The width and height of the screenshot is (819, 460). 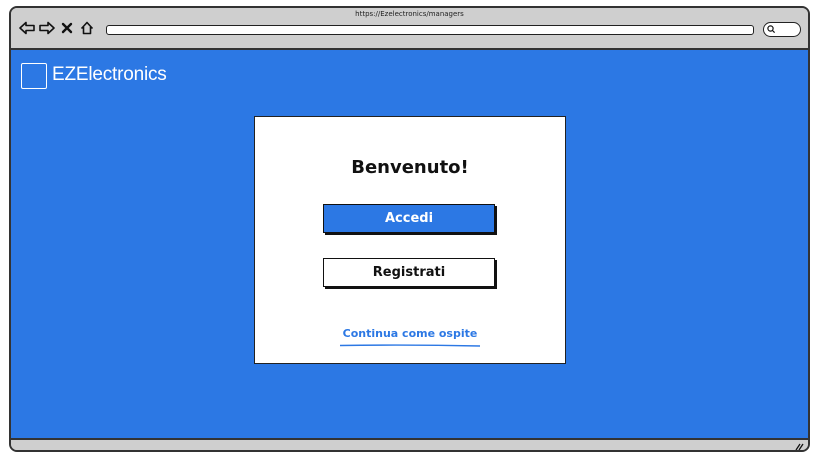 What do you see at coordinates (771, 29) in the screenshot?
I see `search-icon` at bounding box center [771, 29].